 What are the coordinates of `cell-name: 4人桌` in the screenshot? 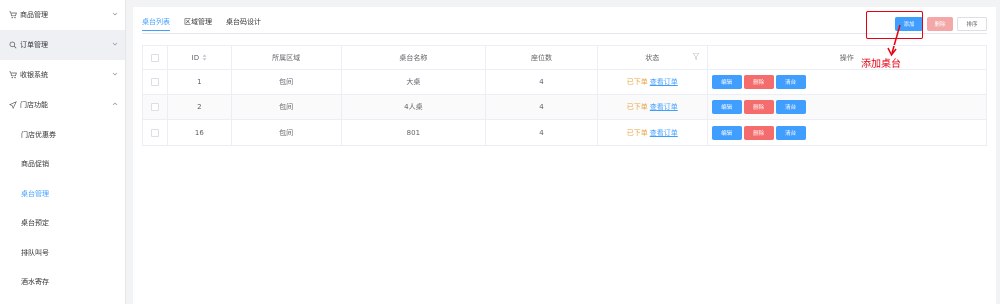 It's located at (414, 107).